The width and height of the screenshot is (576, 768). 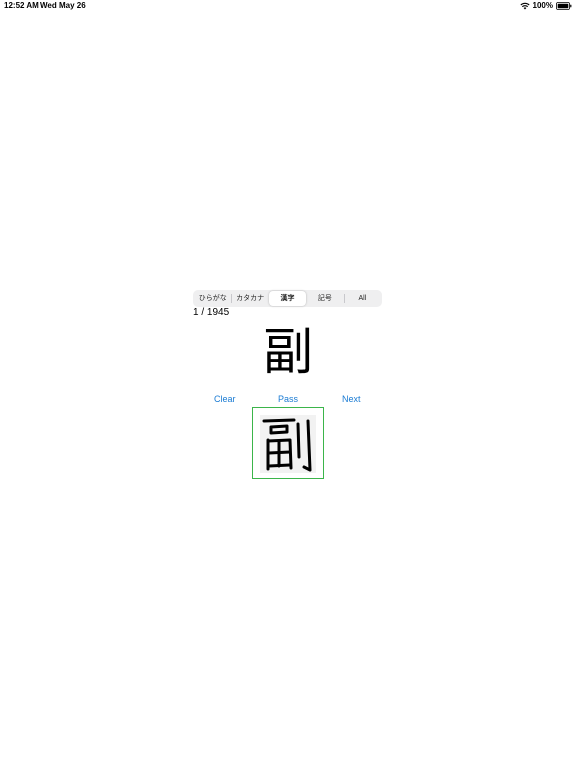 What do you see at coordinates (542, 5) in the screenshot?
I see `battery-percent: 100%` at bounding box center [542, 5].